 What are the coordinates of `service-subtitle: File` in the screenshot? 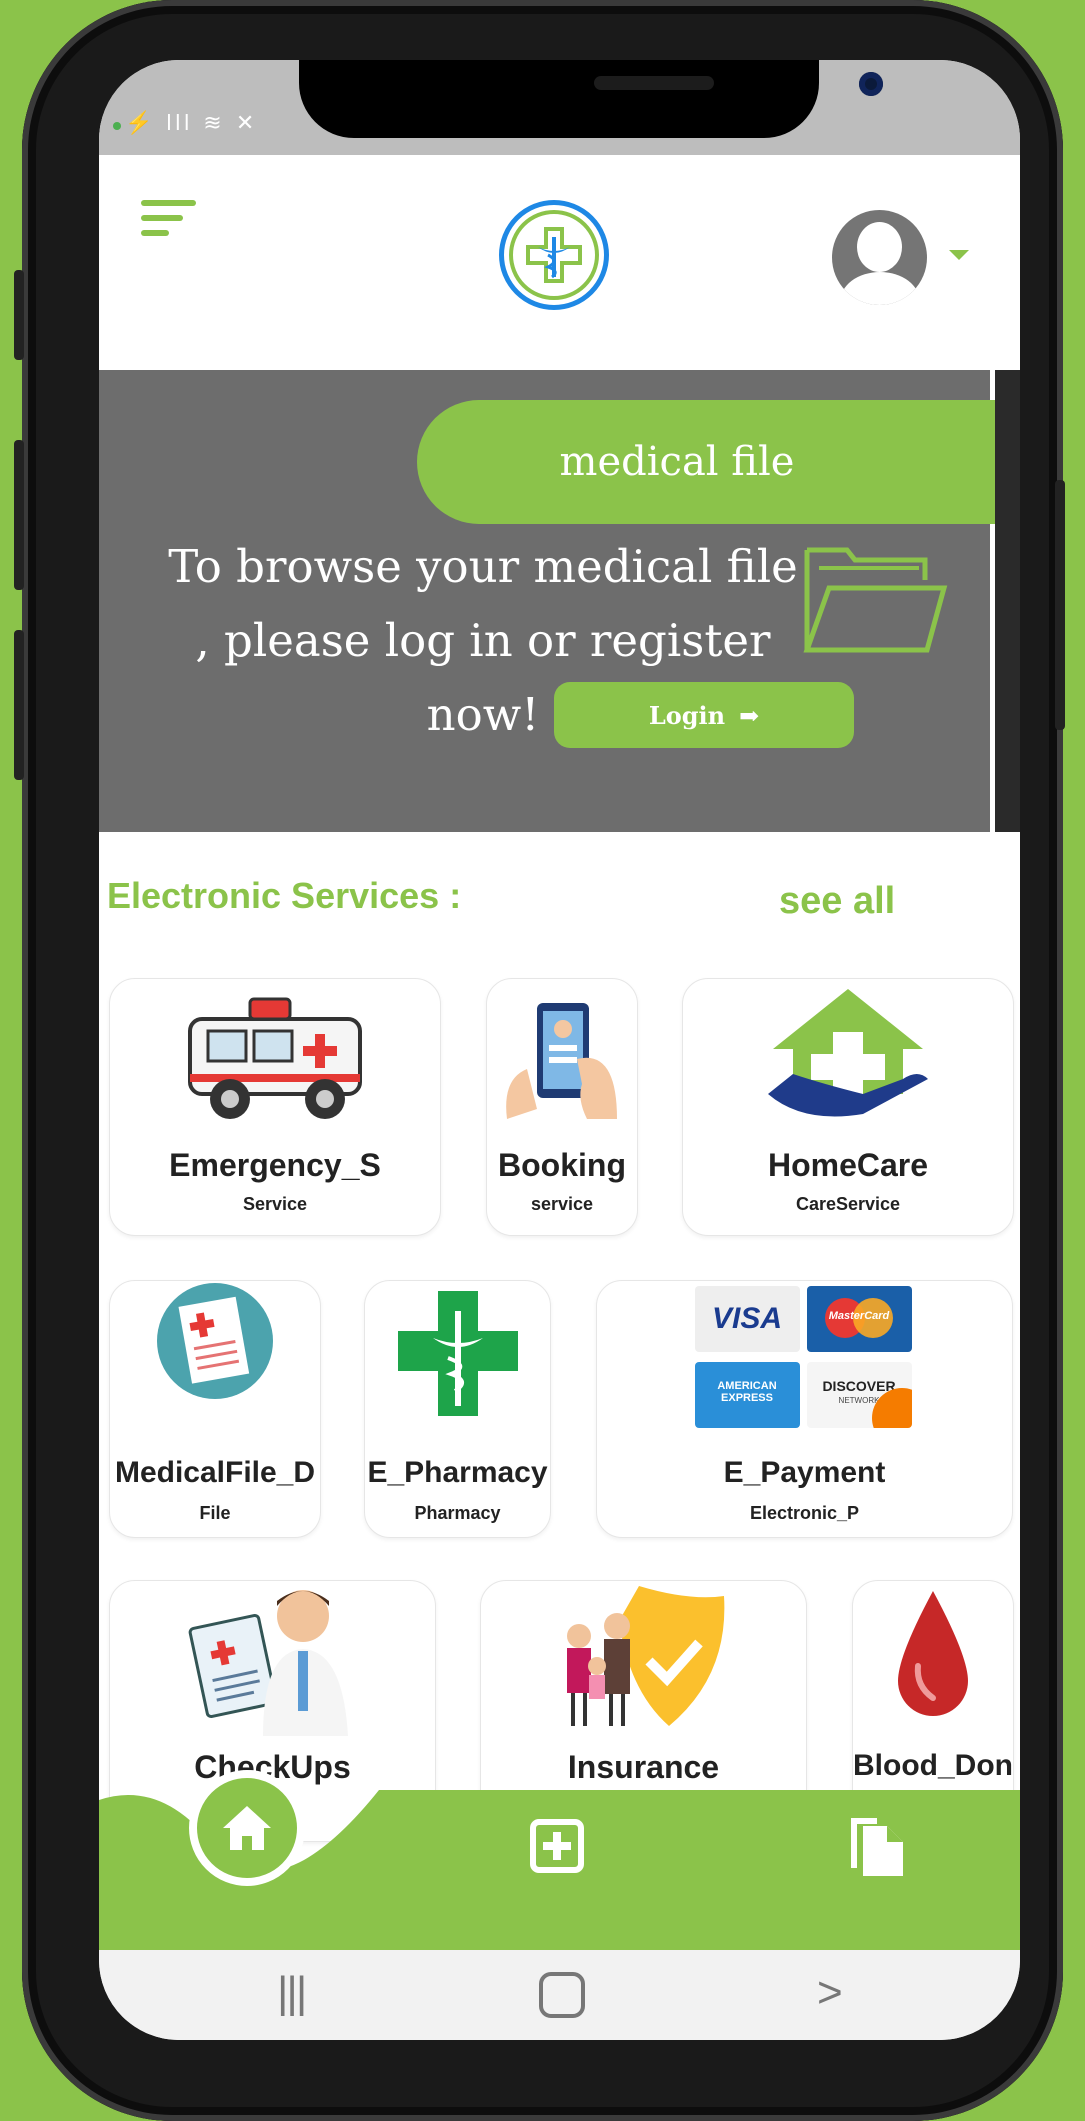 It's located at (215, 1513).